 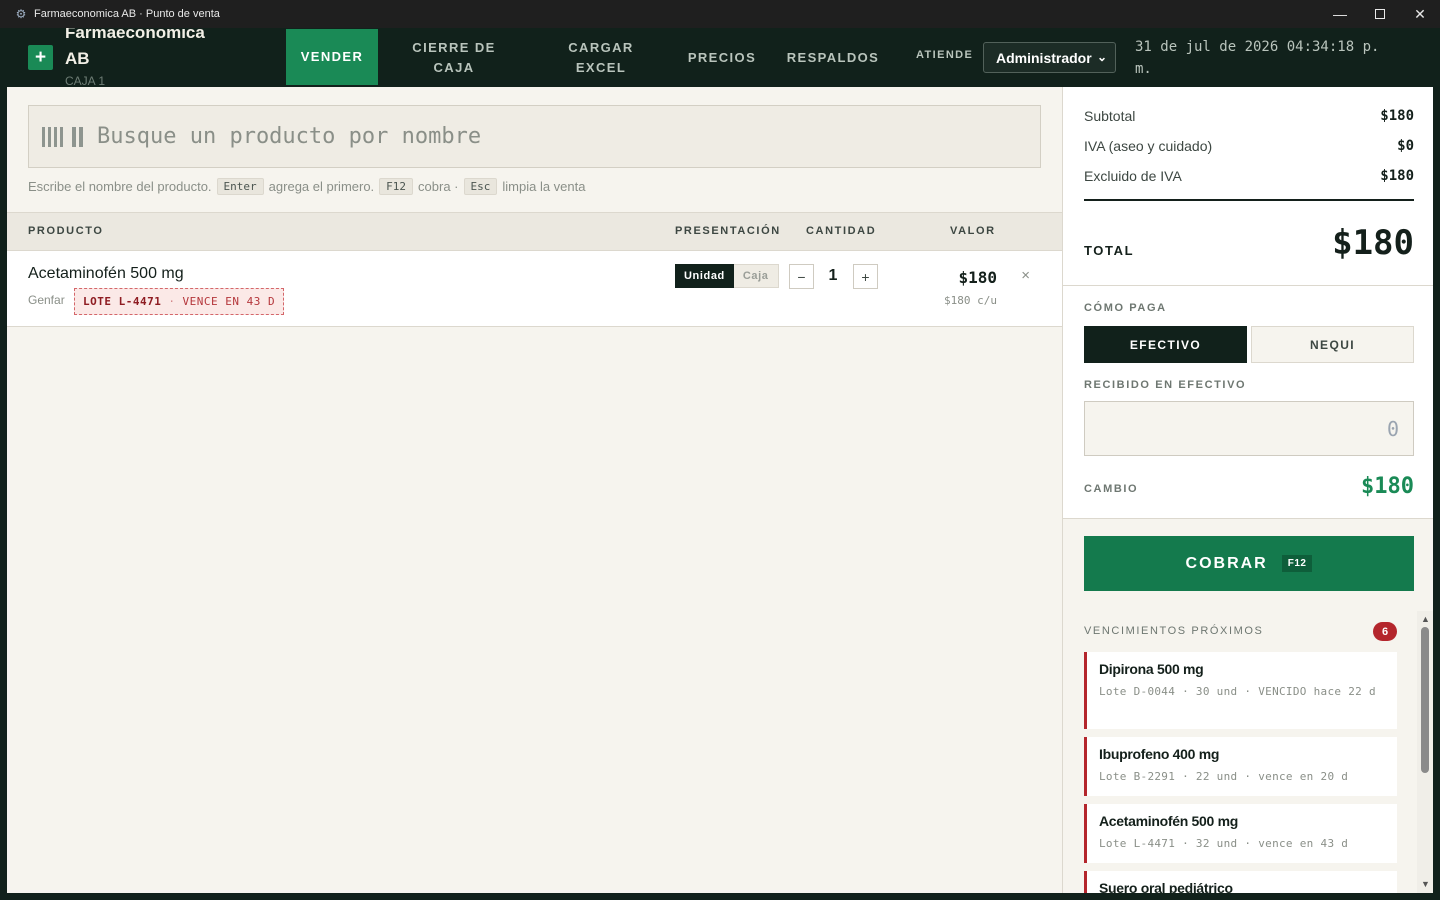 What do you see at coordinates (1249, 116) in the screenshot?
I see `subtotal-row: Subtotal $180` at bounding box center [1249, 116].